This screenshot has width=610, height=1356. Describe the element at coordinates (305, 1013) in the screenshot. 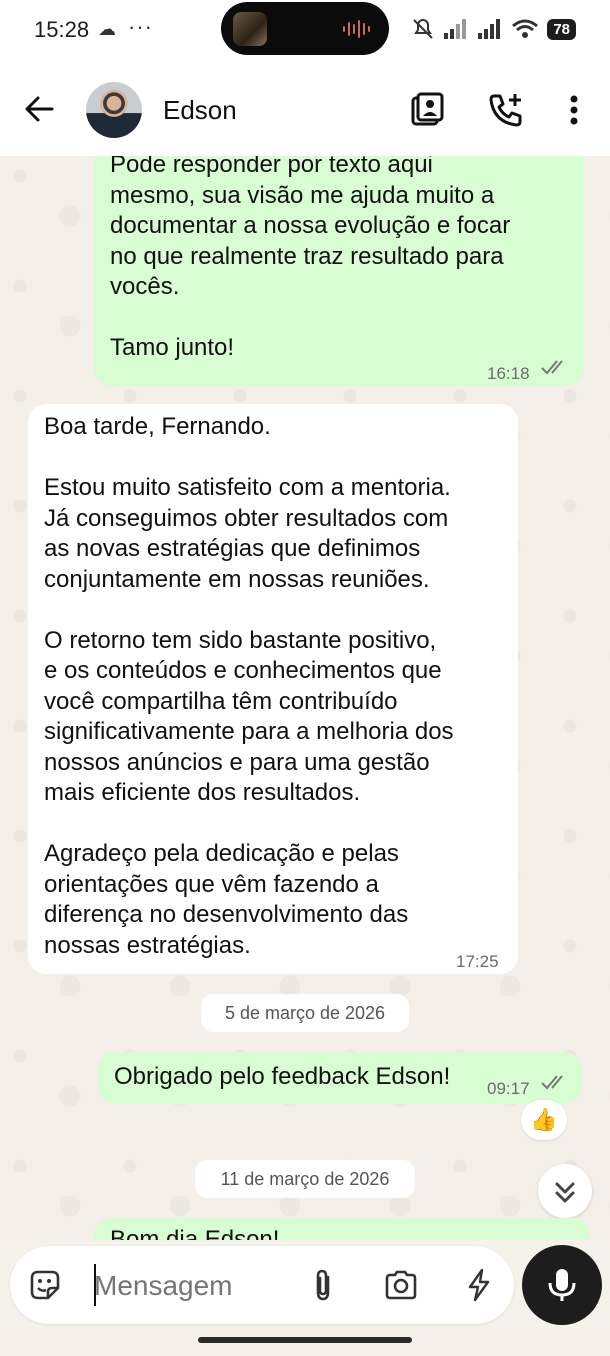

I see `date-separator: 5 de março de 2026` at that location.